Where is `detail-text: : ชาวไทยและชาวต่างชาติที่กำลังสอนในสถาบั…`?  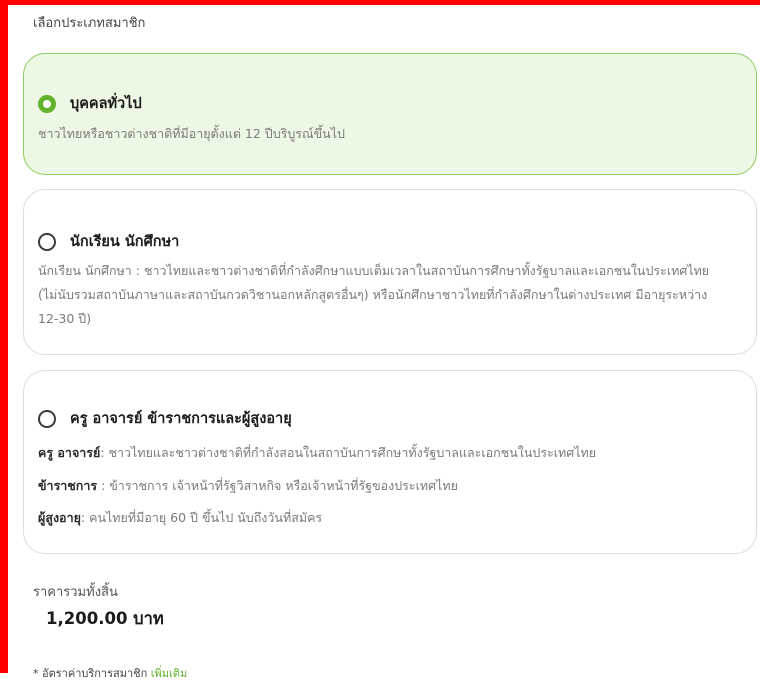
detail-text: : ชาวไทยและชาวต่างชาติที่กำลังสอนในสถาบั… is located at coordinates (348, 452).